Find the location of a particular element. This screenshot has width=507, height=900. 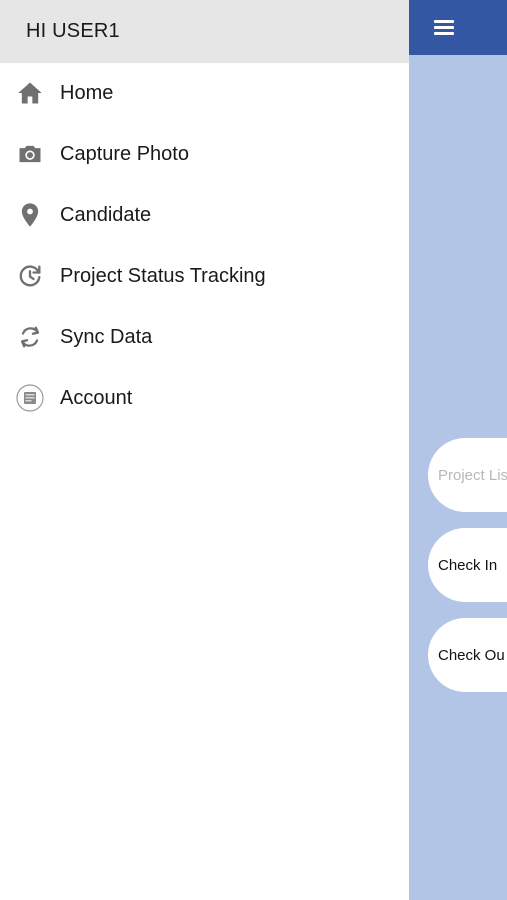

menu-item-label: Account is located at coordinates (96, 398).